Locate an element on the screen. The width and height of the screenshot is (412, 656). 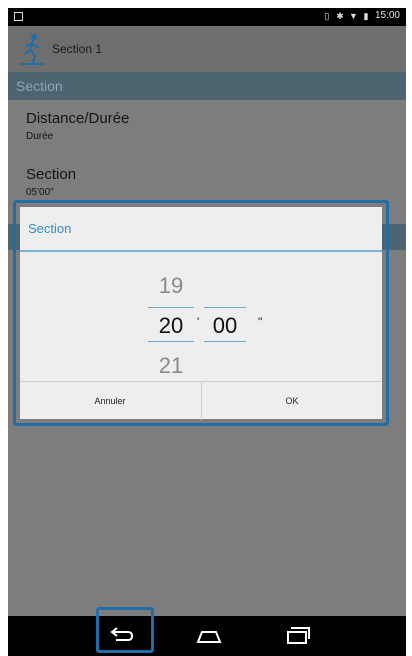
home-icon is located at coordinates (209, 636).